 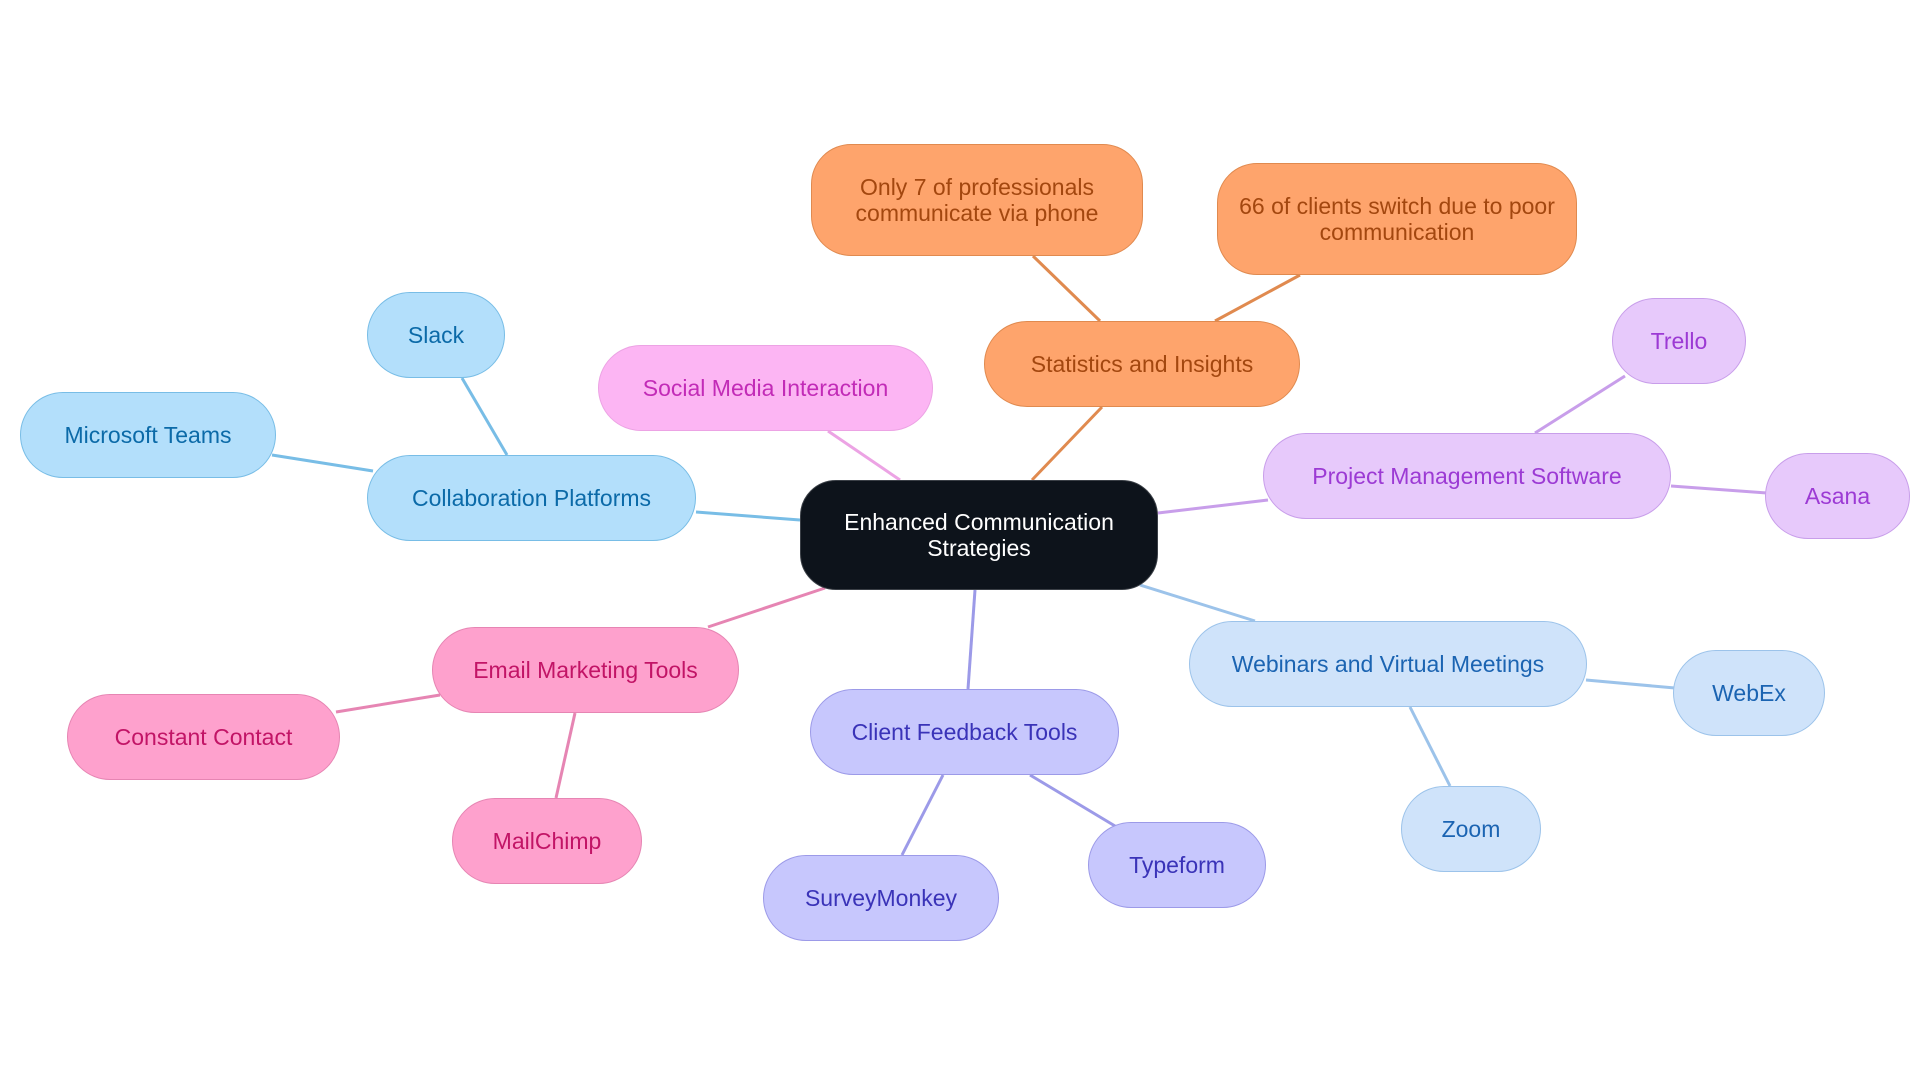 I want to click on edge-only7, so click(x=1066, y=288).